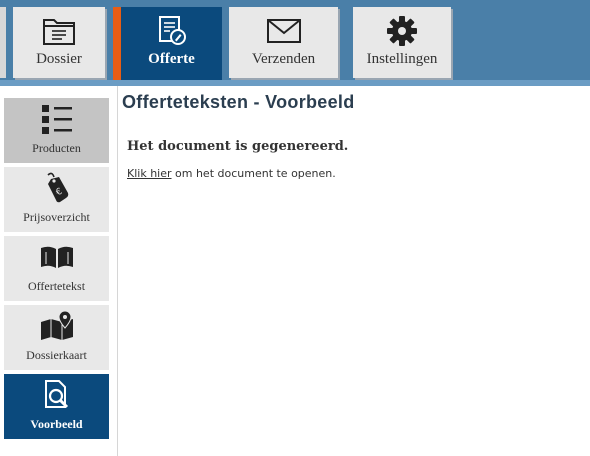 The height and width of the screenshot is (456, 590). Describe the element at coordinates (171, 31) in the screenshot. I see `quote-document-icon` at that location.